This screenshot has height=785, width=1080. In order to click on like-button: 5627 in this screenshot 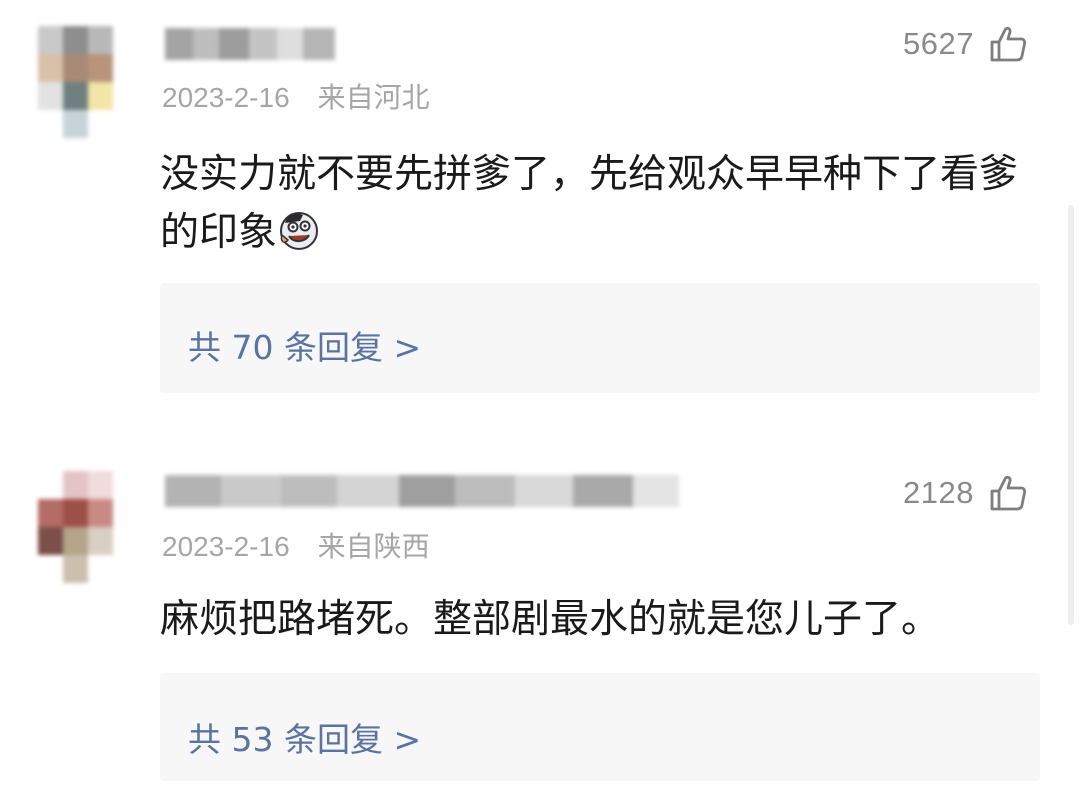, I will do `click(965, 44)`.